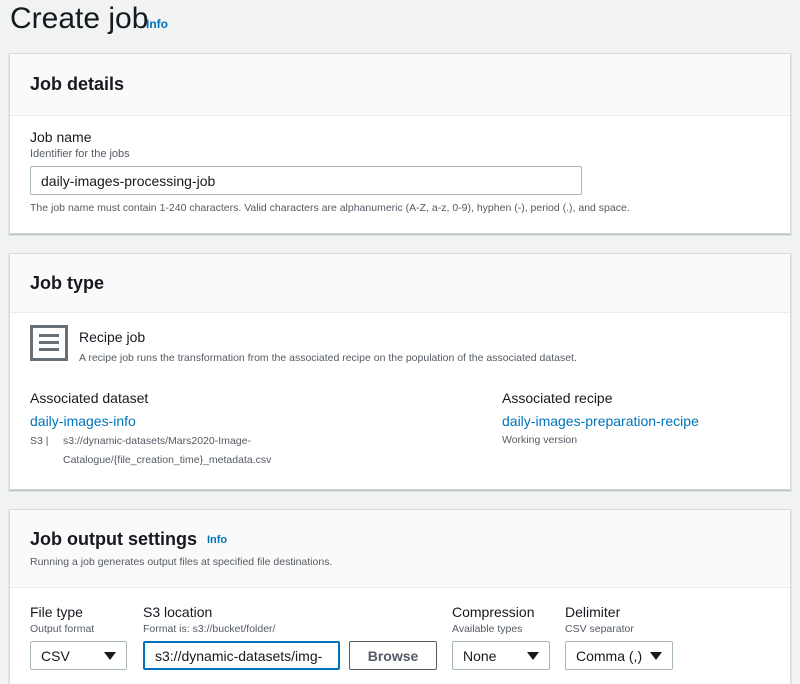  Describe the element at coordinates (113, 539) in the screenshot. I see `job-output-heading: Job output settings` at that location.